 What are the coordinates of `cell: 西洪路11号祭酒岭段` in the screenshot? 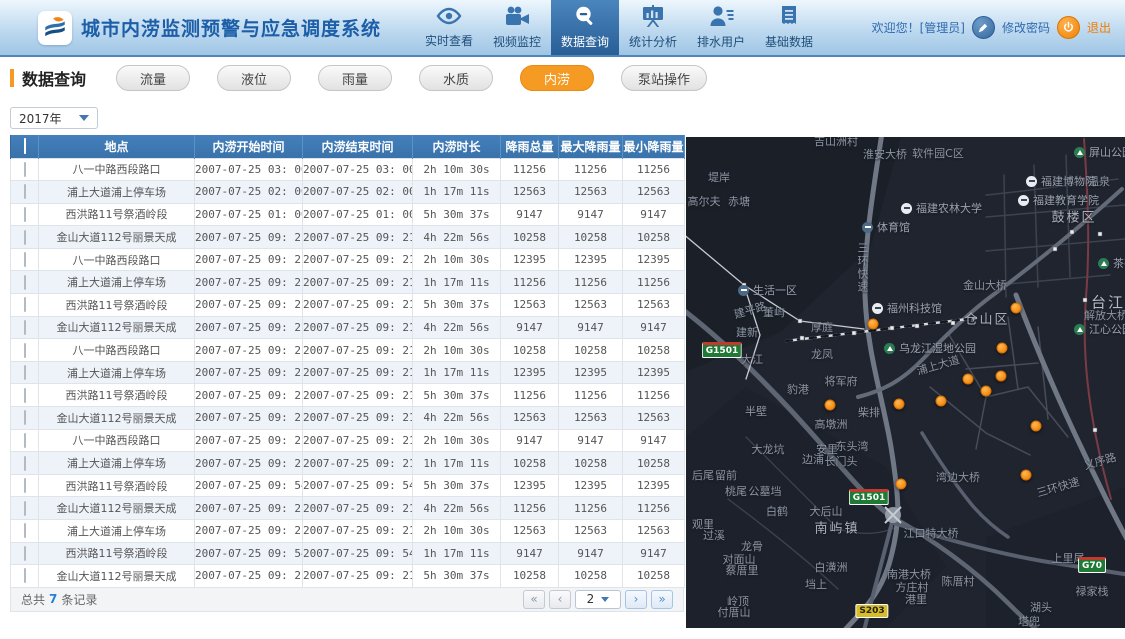 It's located at (116, 553).